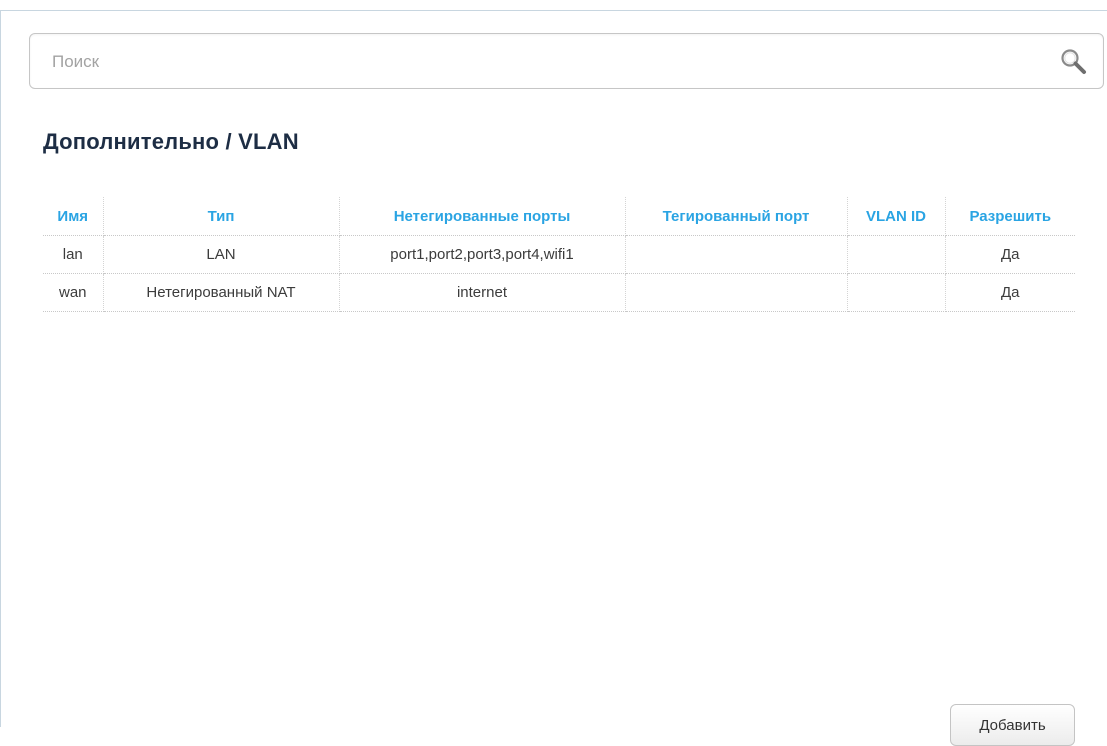 Image resolution: width=1107 pixels, height=746 pixels. Describe the element at coordinates (221, 254) in the screenshot. I see `cell-type: LAN` at that location.